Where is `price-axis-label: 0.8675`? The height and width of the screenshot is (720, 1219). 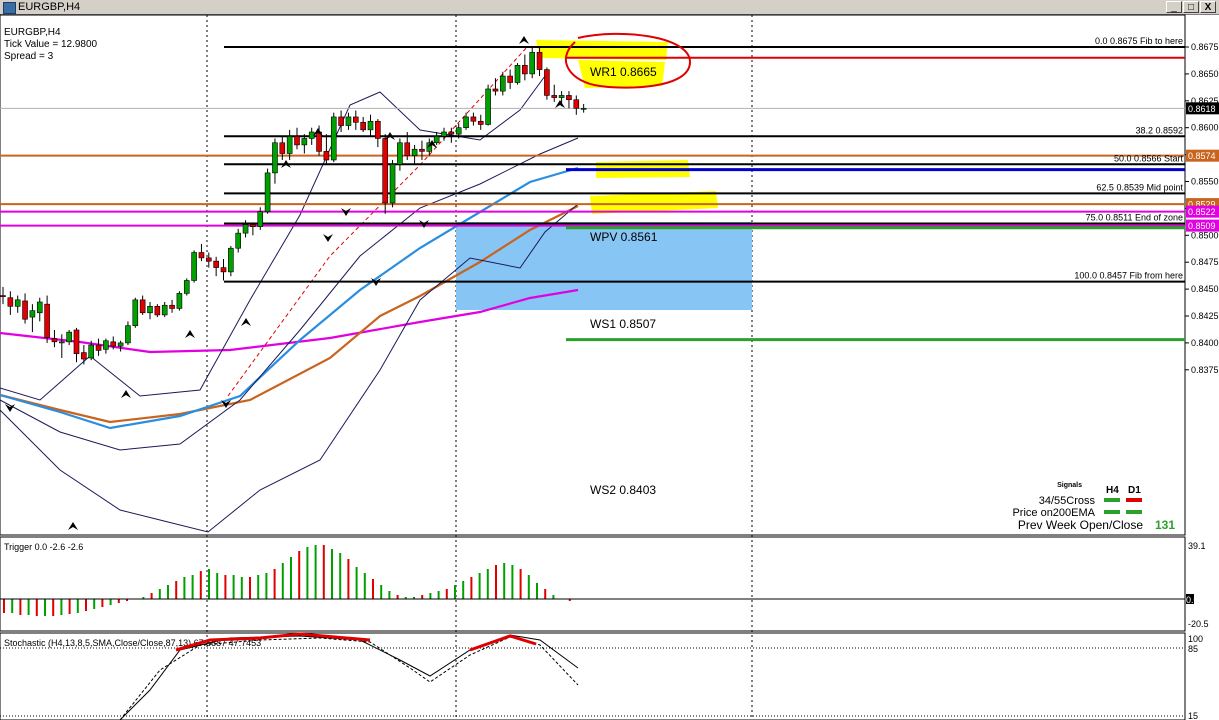
price-axis-label: 0.8675 is located at coordinates (1205, 47).